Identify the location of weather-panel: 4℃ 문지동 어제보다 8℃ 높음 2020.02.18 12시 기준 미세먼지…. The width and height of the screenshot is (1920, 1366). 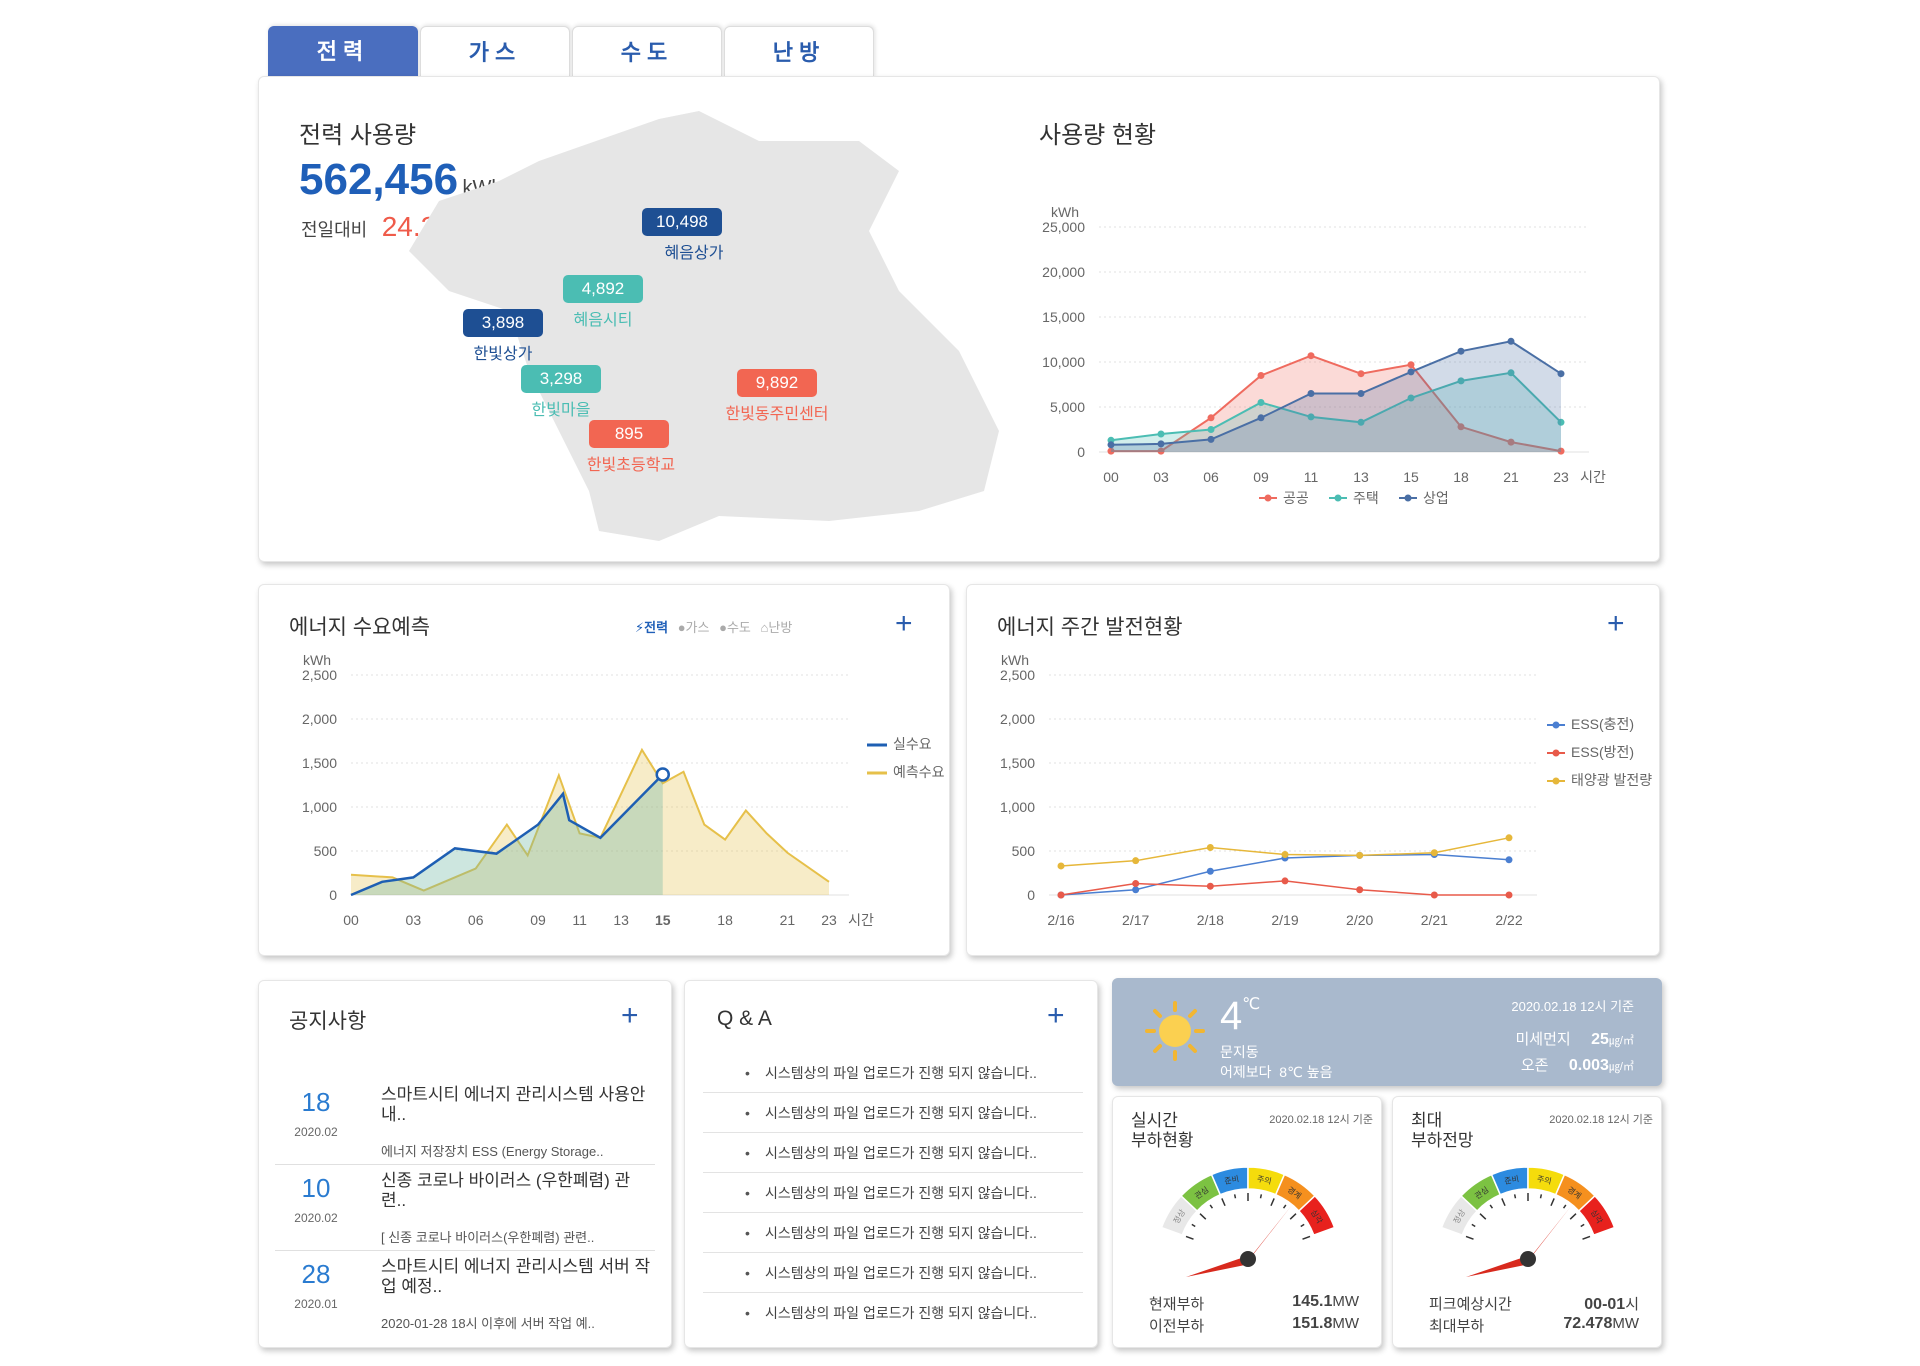
(1387, 1032).